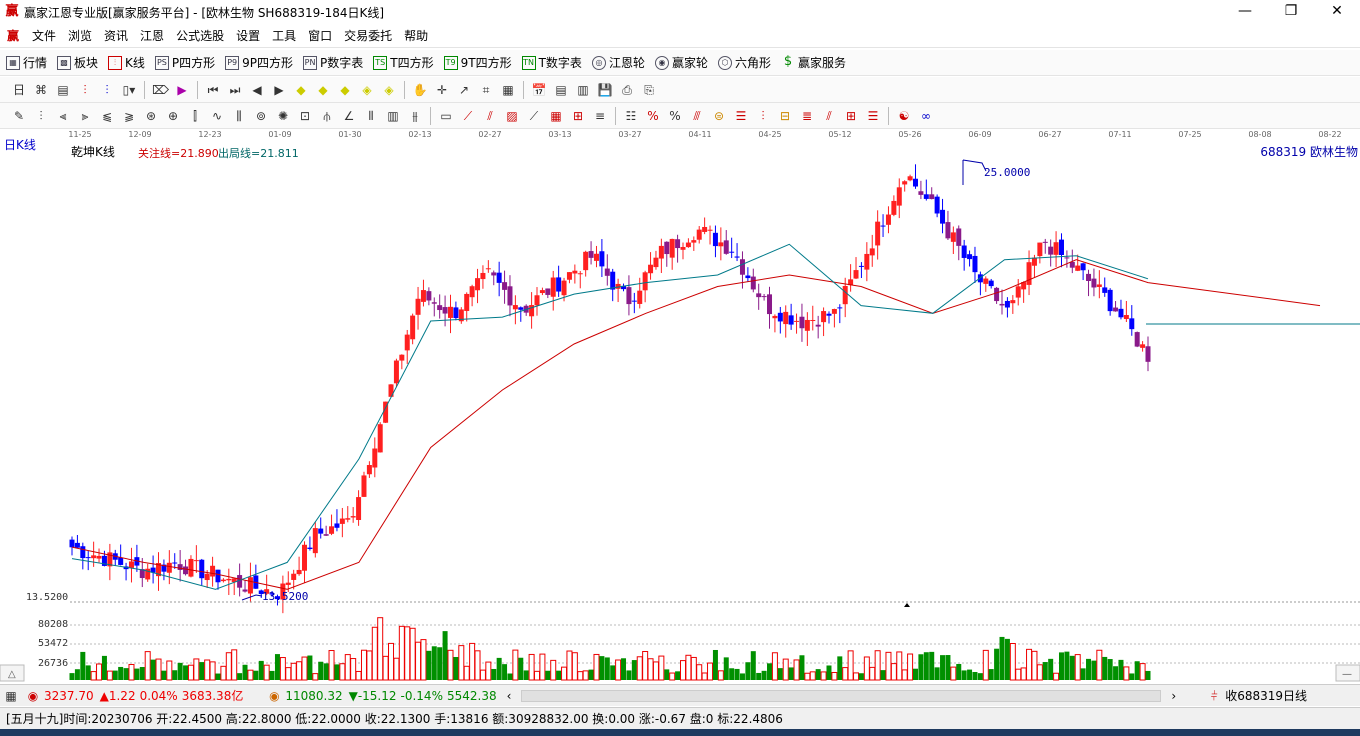 This screenshot has height=736, width=1360. I want to click on slope-icon: ⟋, so click(534, 116).